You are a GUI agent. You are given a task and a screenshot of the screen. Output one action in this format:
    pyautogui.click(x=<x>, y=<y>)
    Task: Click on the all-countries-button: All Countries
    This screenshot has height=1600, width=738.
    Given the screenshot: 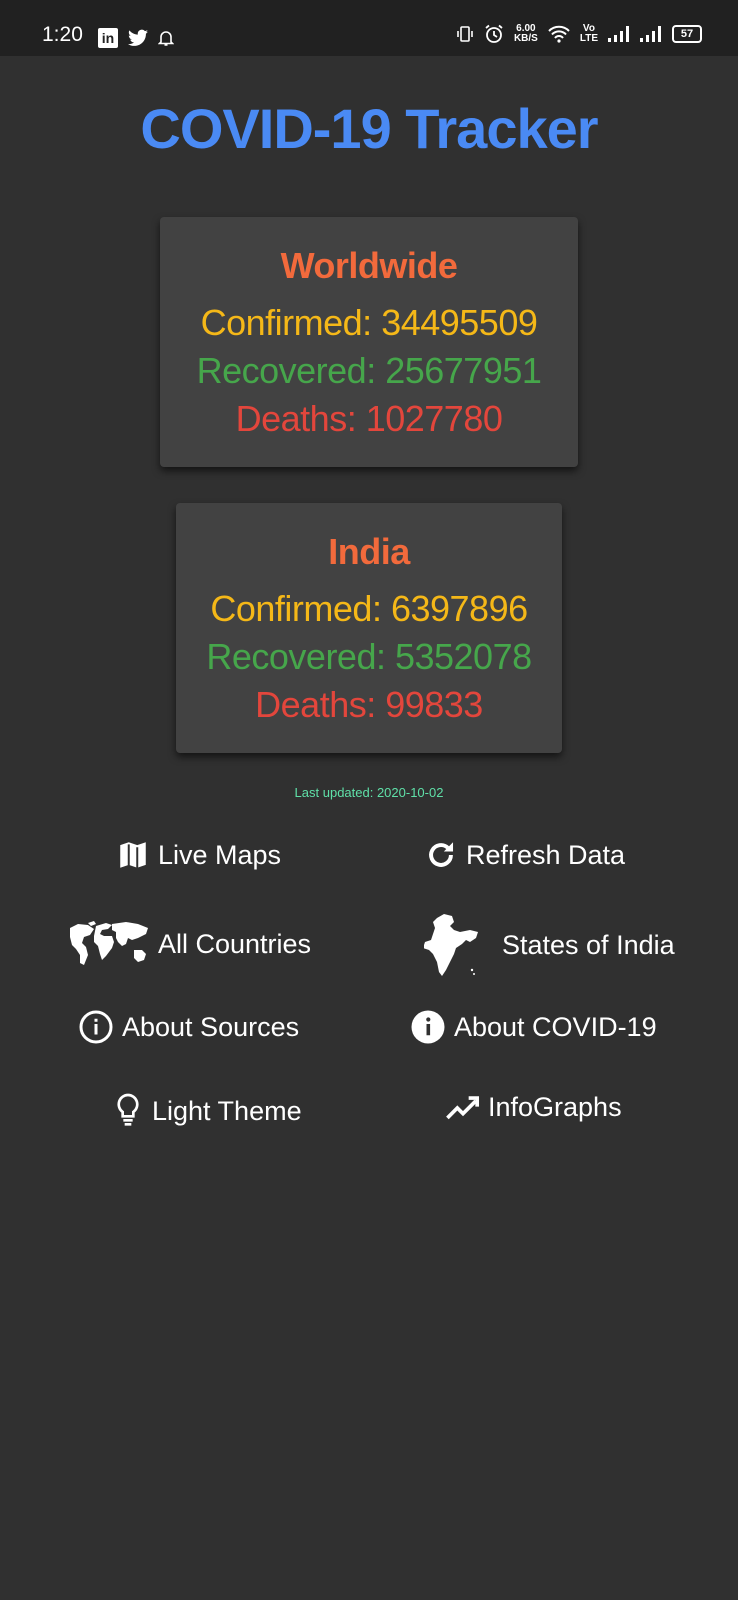 What is the action you would take?
    pyautogui.click(x=188, y=944)
    